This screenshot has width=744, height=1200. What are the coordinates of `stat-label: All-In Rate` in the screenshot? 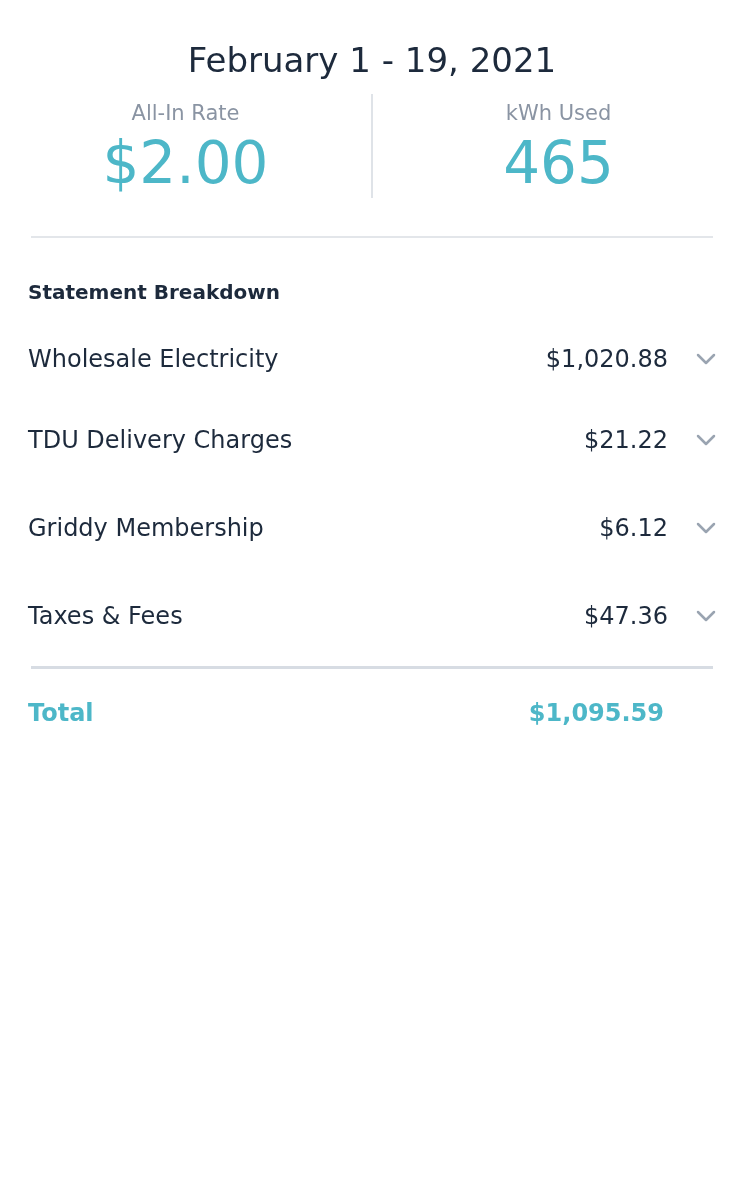 It's located at (185, 113).